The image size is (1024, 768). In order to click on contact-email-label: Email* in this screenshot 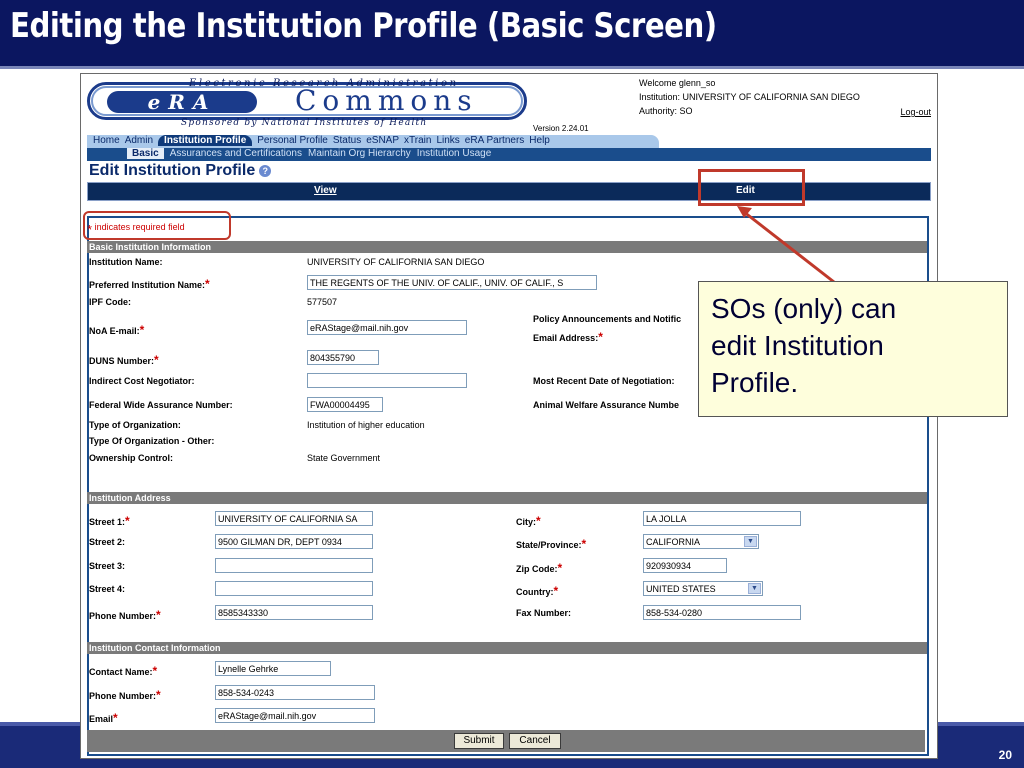, I will do `click(103, 718)`.